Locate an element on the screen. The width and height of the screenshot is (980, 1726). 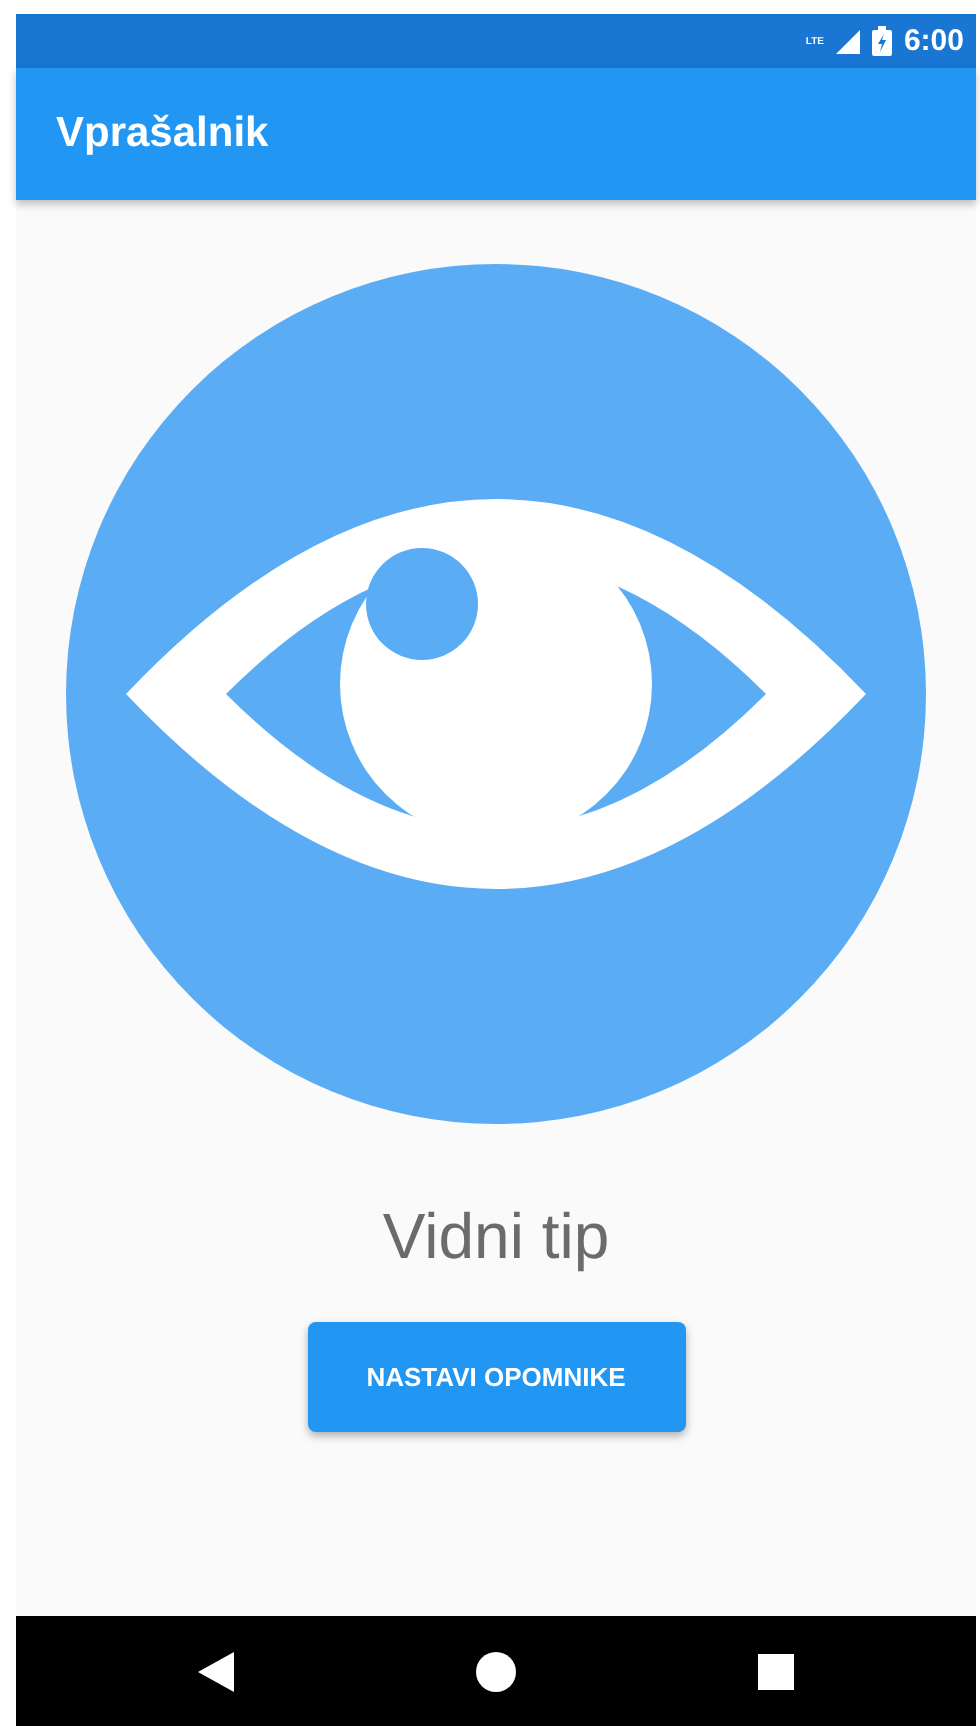
home-icon is located at coordinates (495, 1671).